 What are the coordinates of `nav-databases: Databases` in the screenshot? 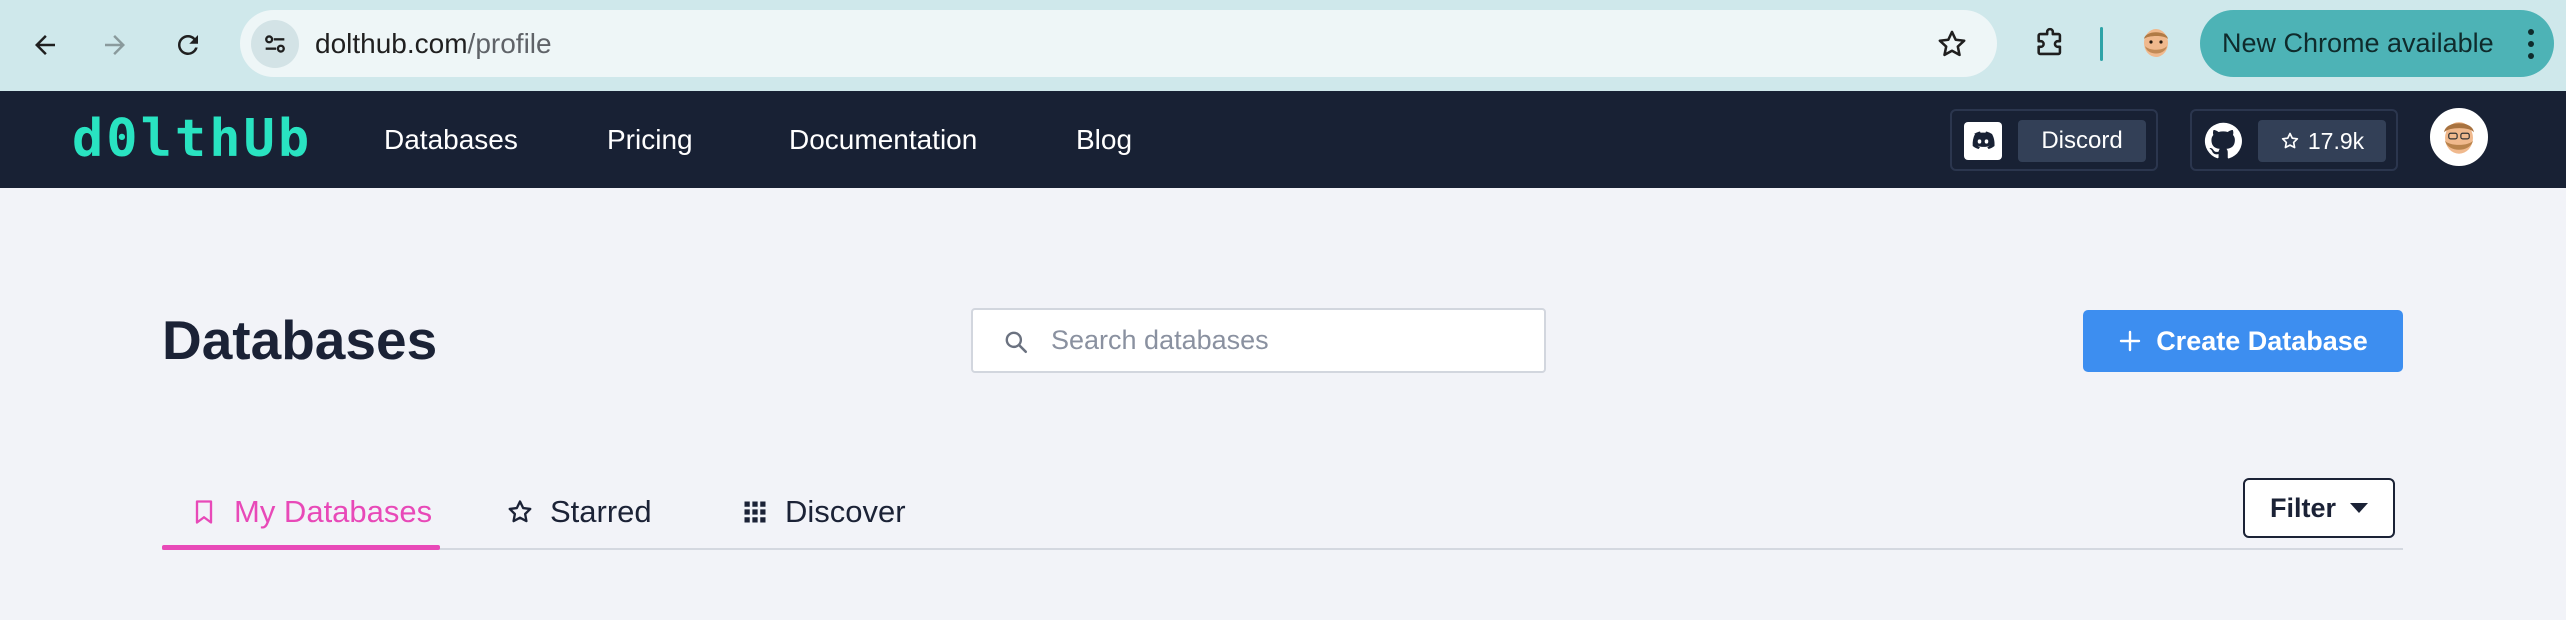 It's located at (451, 139).